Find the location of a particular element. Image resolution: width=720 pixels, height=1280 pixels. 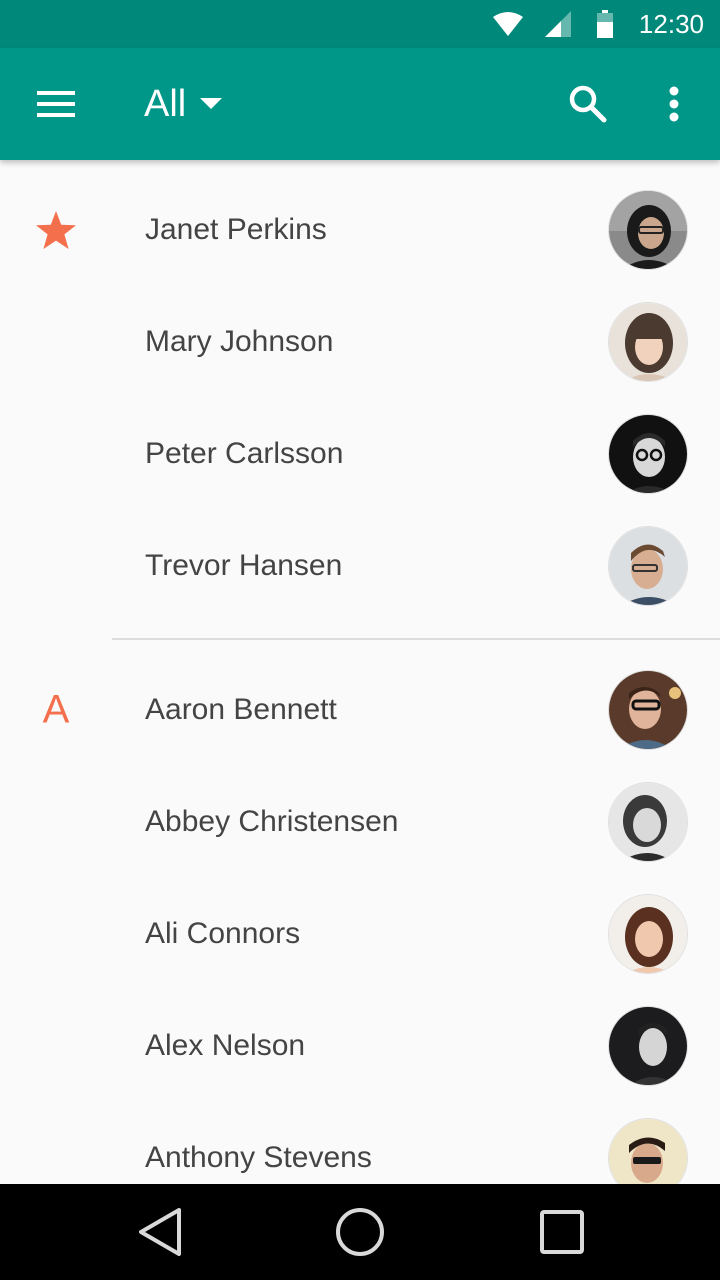

section-letter-text: A is located at coordinates (56, 709).